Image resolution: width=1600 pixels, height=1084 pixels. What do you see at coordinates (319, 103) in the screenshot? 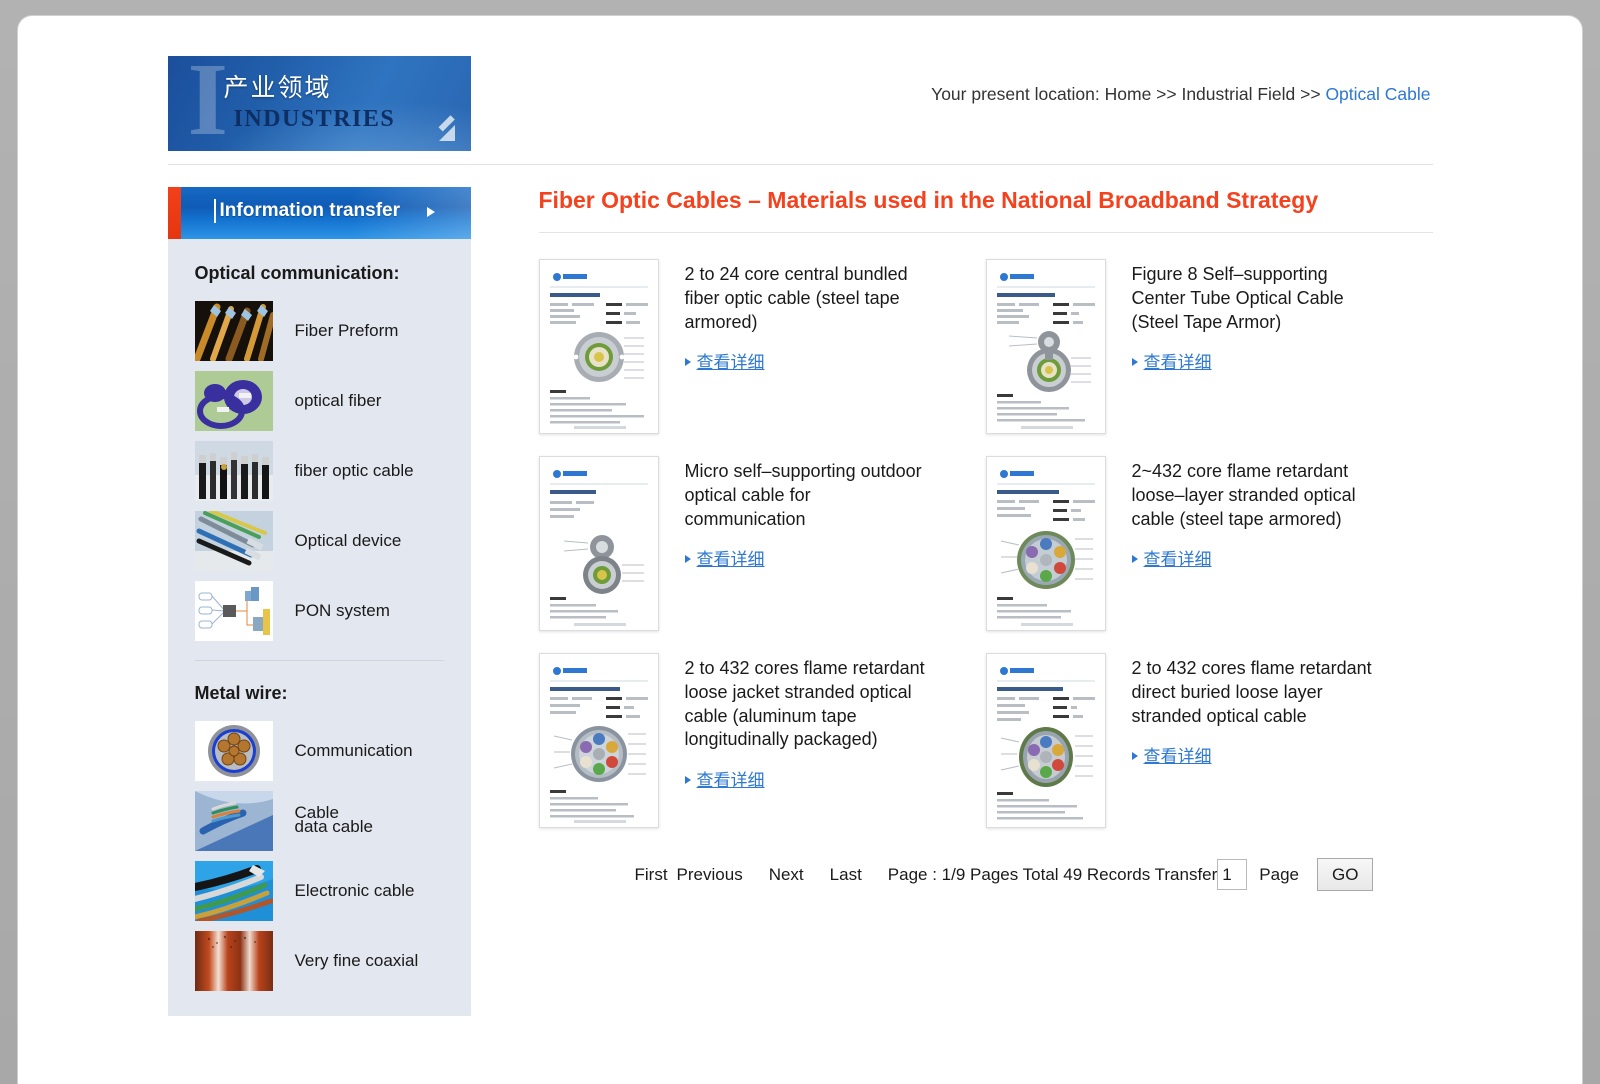
I see `industries-banner: I 产业领域 INDUSTRIES` at bounding box center [319, 103].